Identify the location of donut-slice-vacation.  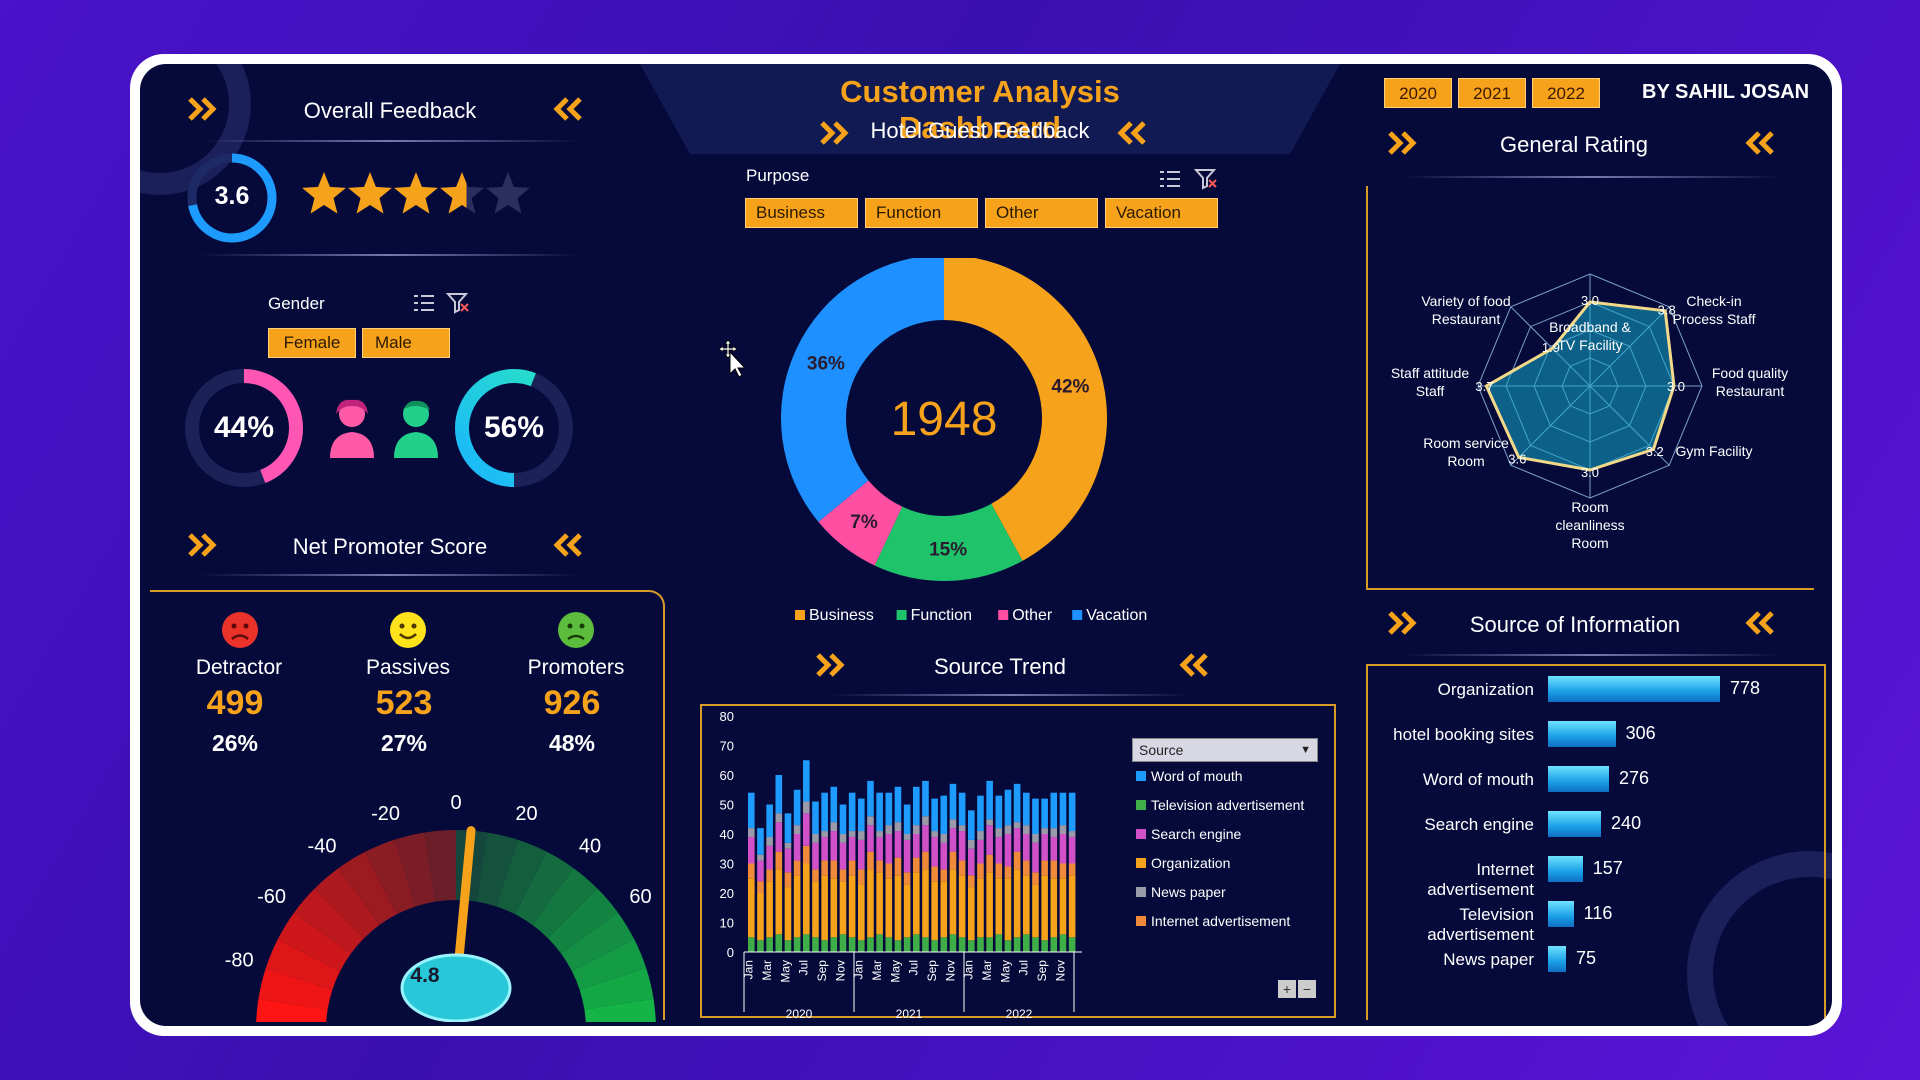
(862, 390).